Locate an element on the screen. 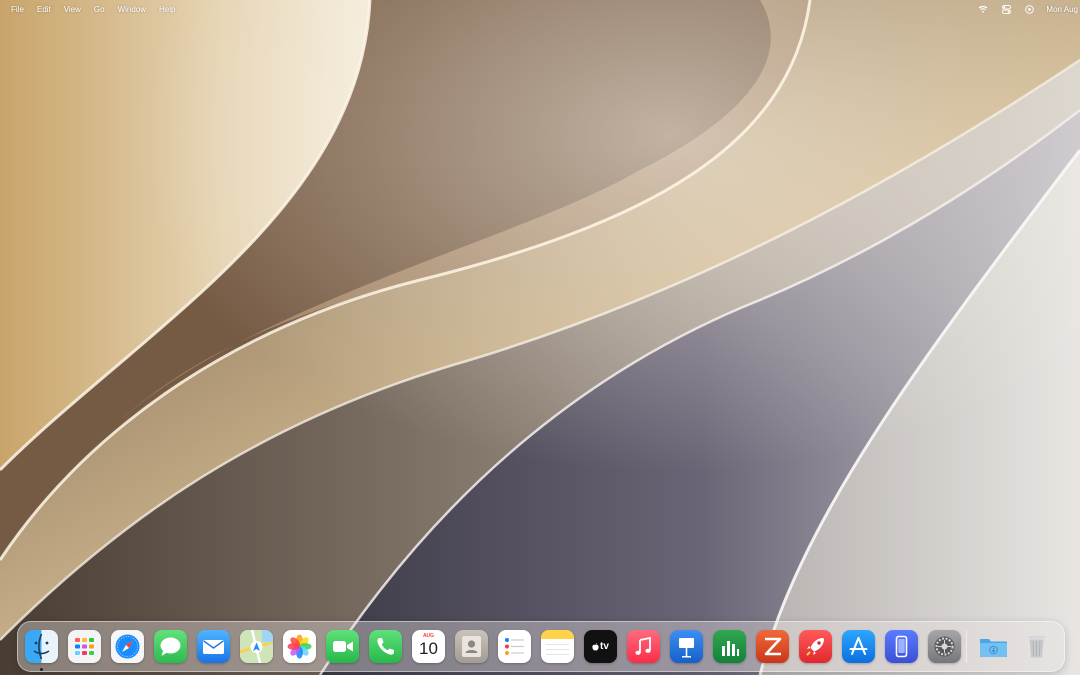 The width and height of the screenshot is (1080, 675). dock-appstore is located at coordinates (858, 646).